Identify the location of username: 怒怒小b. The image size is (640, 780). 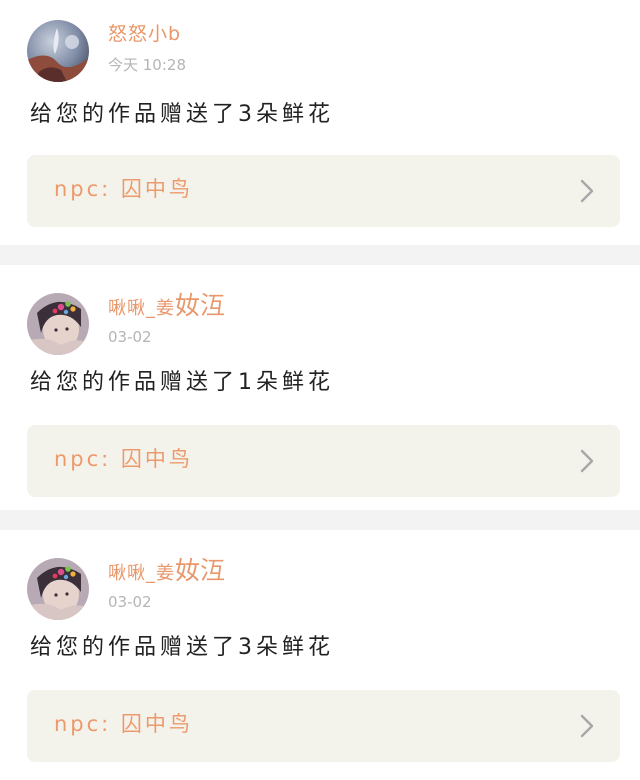
(144, 34).